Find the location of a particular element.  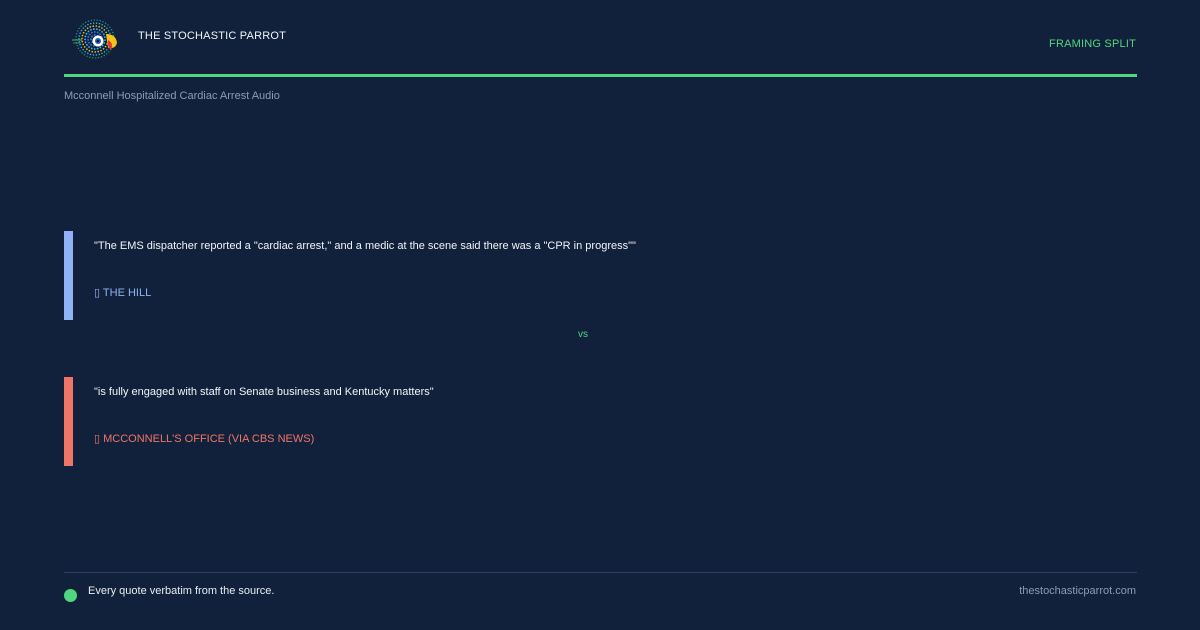

footer-note: Every quote verbatim from the source. is located at coordinates (181, 591).